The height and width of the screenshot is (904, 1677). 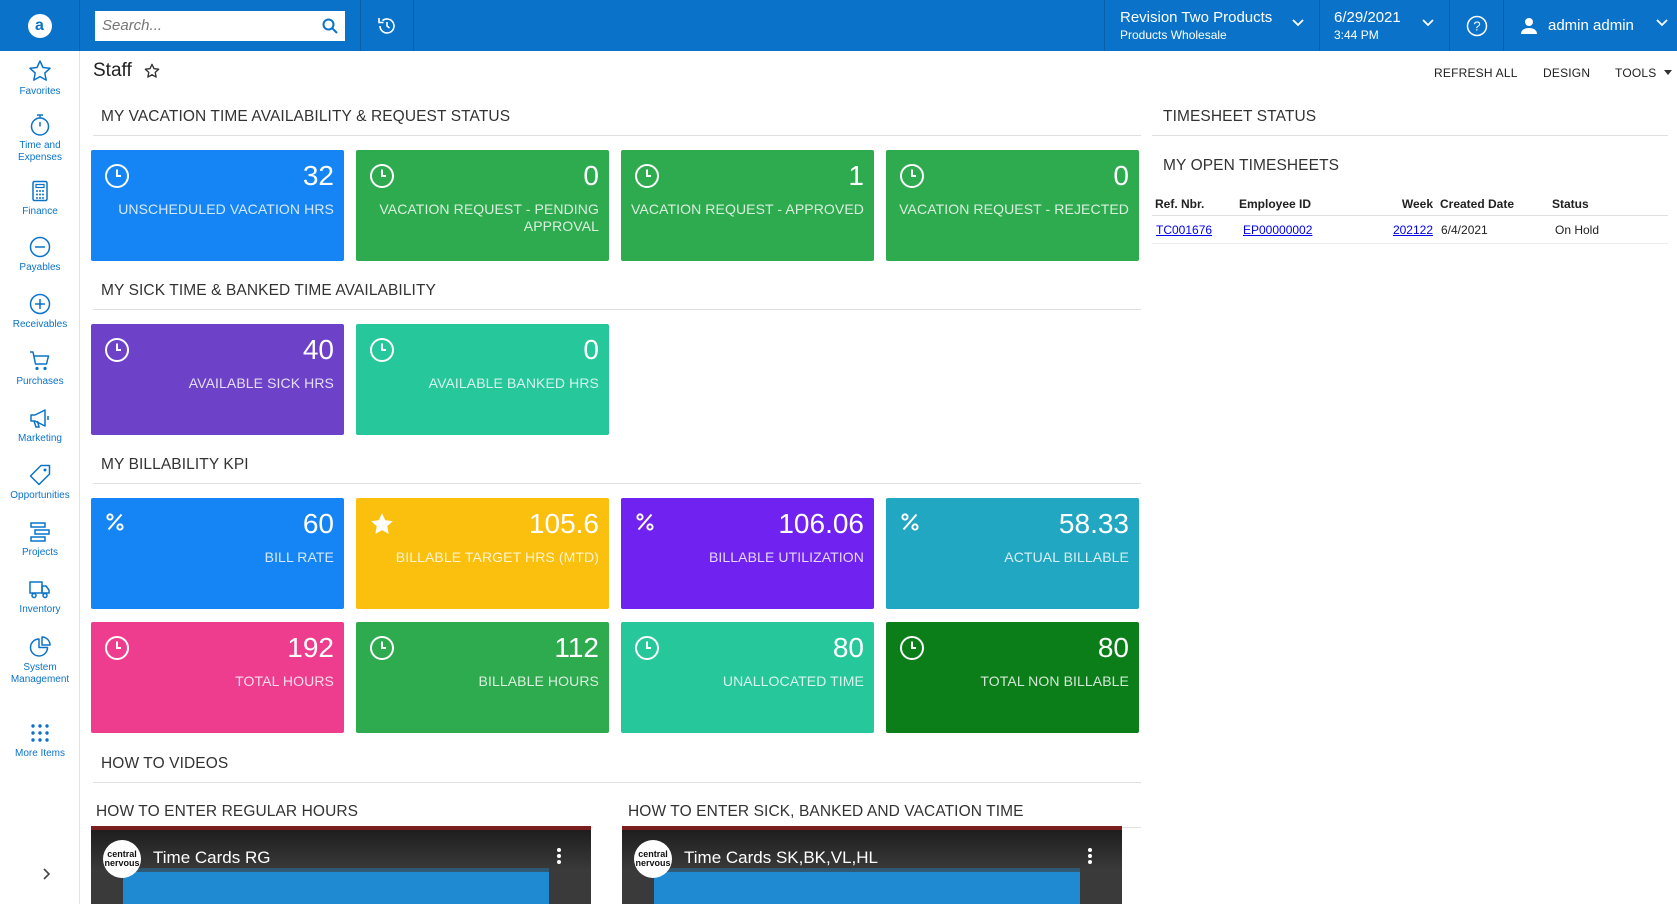 I want to click on tile-label: BILLABLE HOURS, so click(x=538, y=681).